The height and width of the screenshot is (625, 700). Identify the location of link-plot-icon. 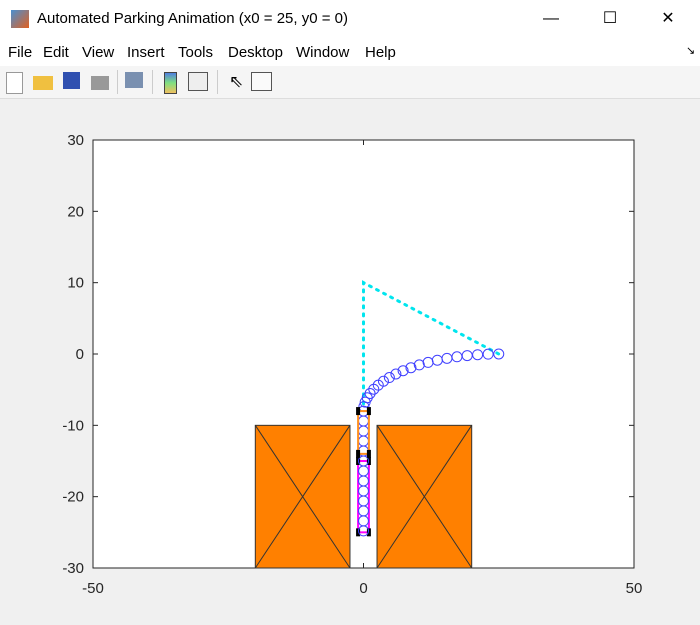
(134, 80).